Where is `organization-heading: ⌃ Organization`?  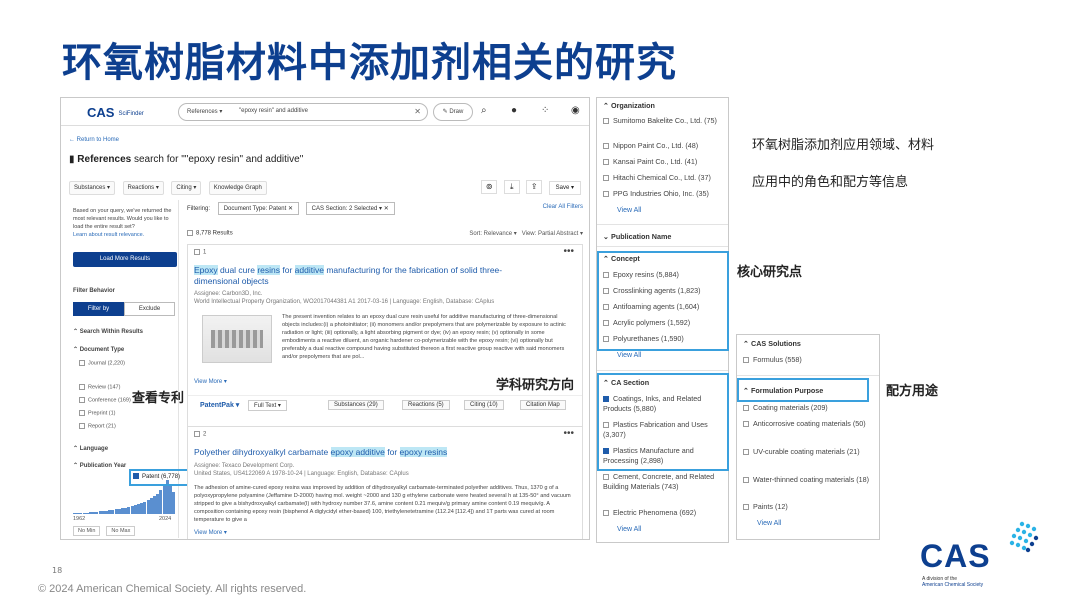
organization-heading: ⌃ Organization is located at coordinates (629, 105).